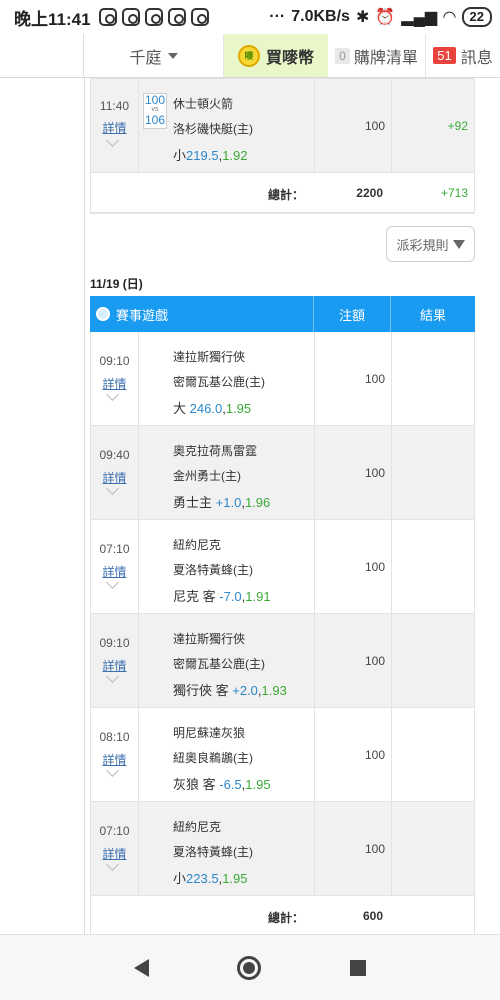  I want to click on payout-rules-label: 派彩規則, so click(422, 245).